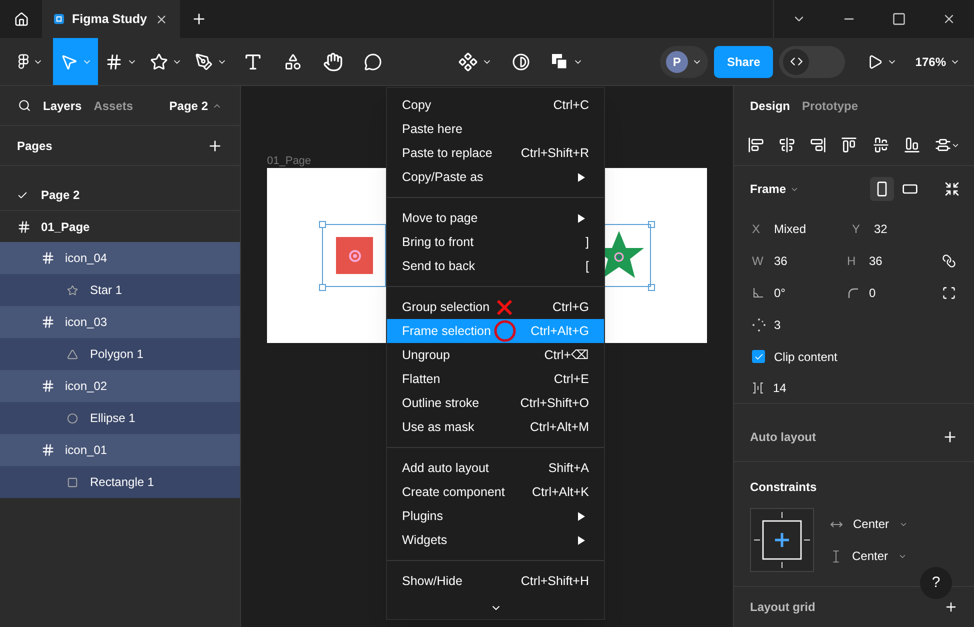 The image size is (974, 627). What do you see at coordinates (21, 19) in the screenshot?
I see `home-icon` at bounding box center [21, 19].